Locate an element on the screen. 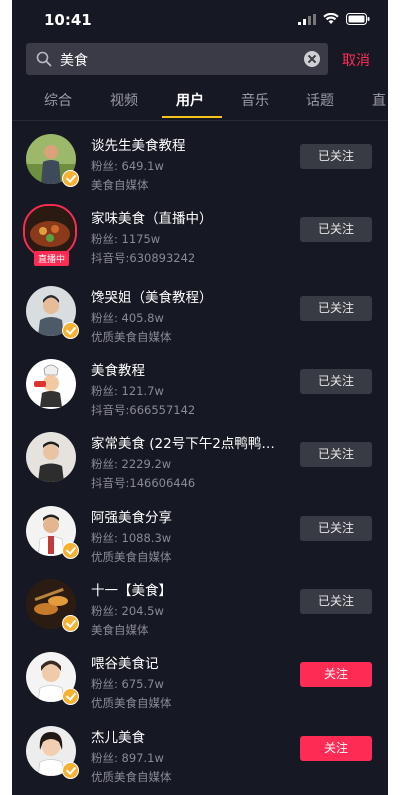  user-fans: 粉丝: 649.1w is located at coordinates (127, 166).